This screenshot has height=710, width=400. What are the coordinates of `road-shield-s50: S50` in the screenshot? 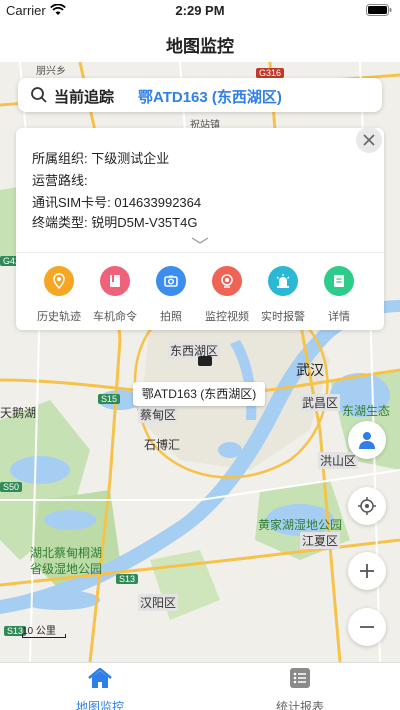 It's located at (11, 487).